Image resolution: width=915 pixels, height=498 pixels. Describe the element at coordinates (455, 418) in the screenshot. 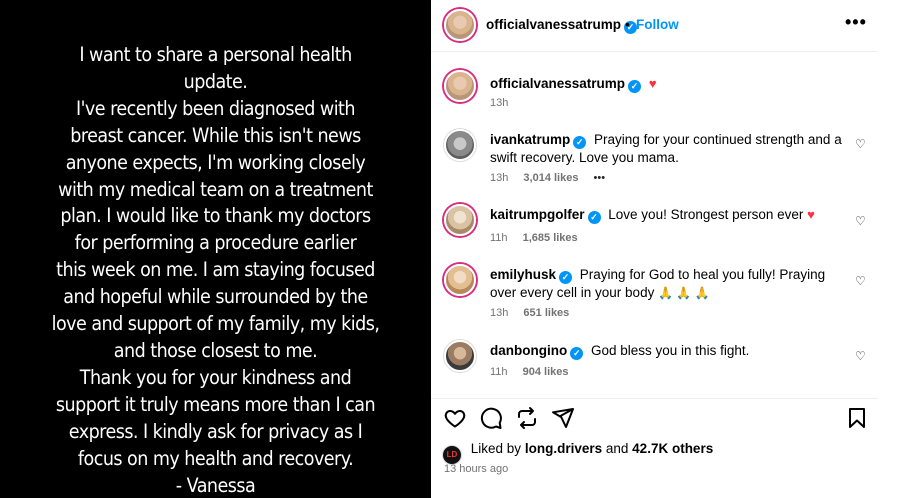

I see `like-icon` at that location.